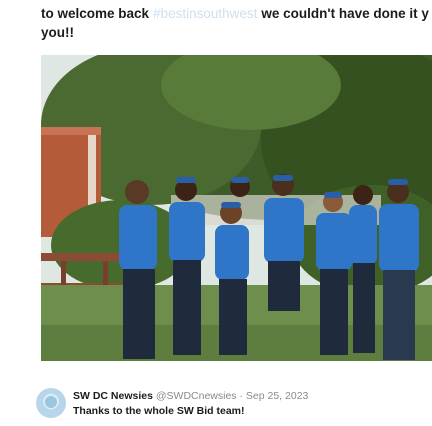 The height and width of the screenshot is (426, 432). I want to click on post-text-line2: you!!, so click(57, 32).